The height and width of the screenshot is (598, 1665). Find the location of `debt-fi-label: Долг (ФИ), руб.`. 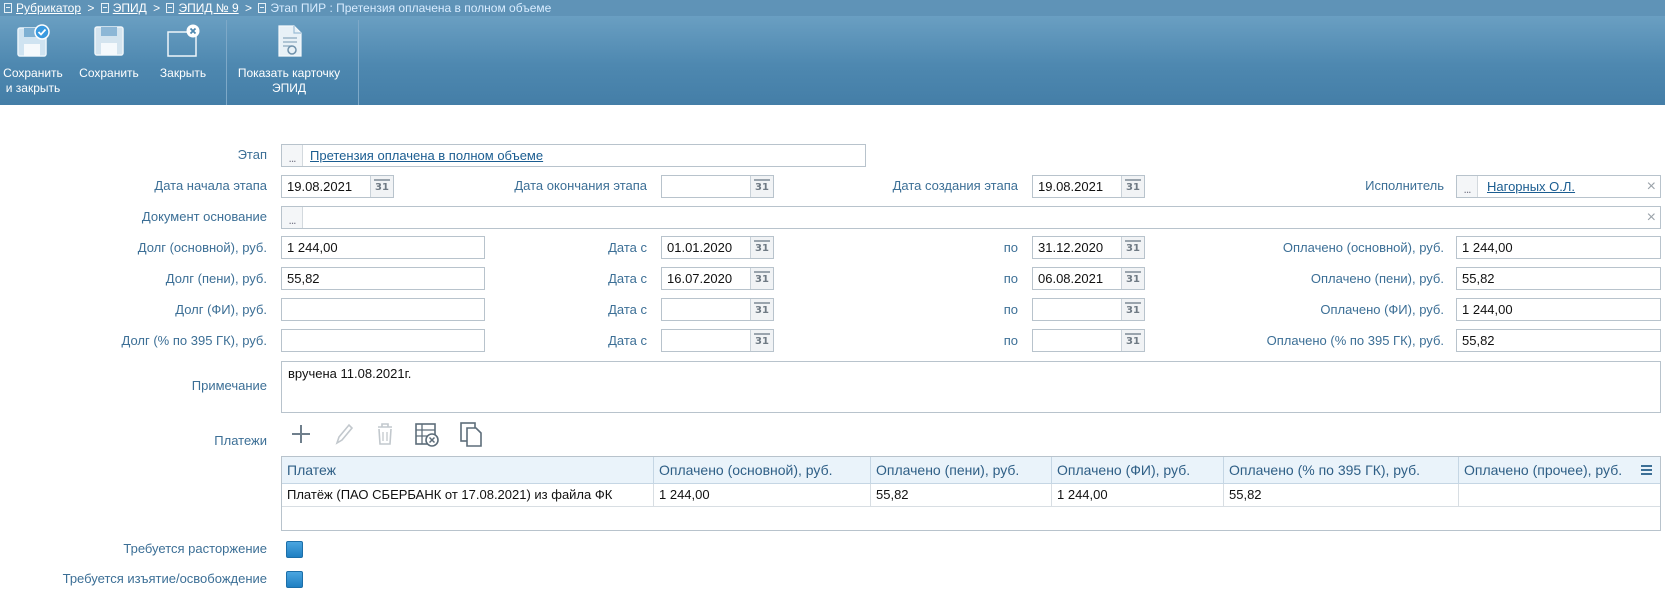

debt-fi-label: Долг (ФИ), руб. is located at coordinates (221, 309).